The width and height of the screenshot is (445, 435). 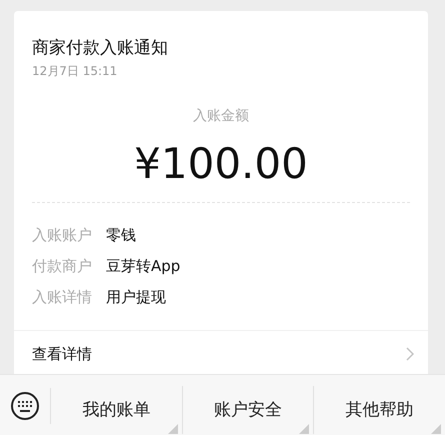 I want to click on detail-label: 入账账户, so click(x=62, y=235).